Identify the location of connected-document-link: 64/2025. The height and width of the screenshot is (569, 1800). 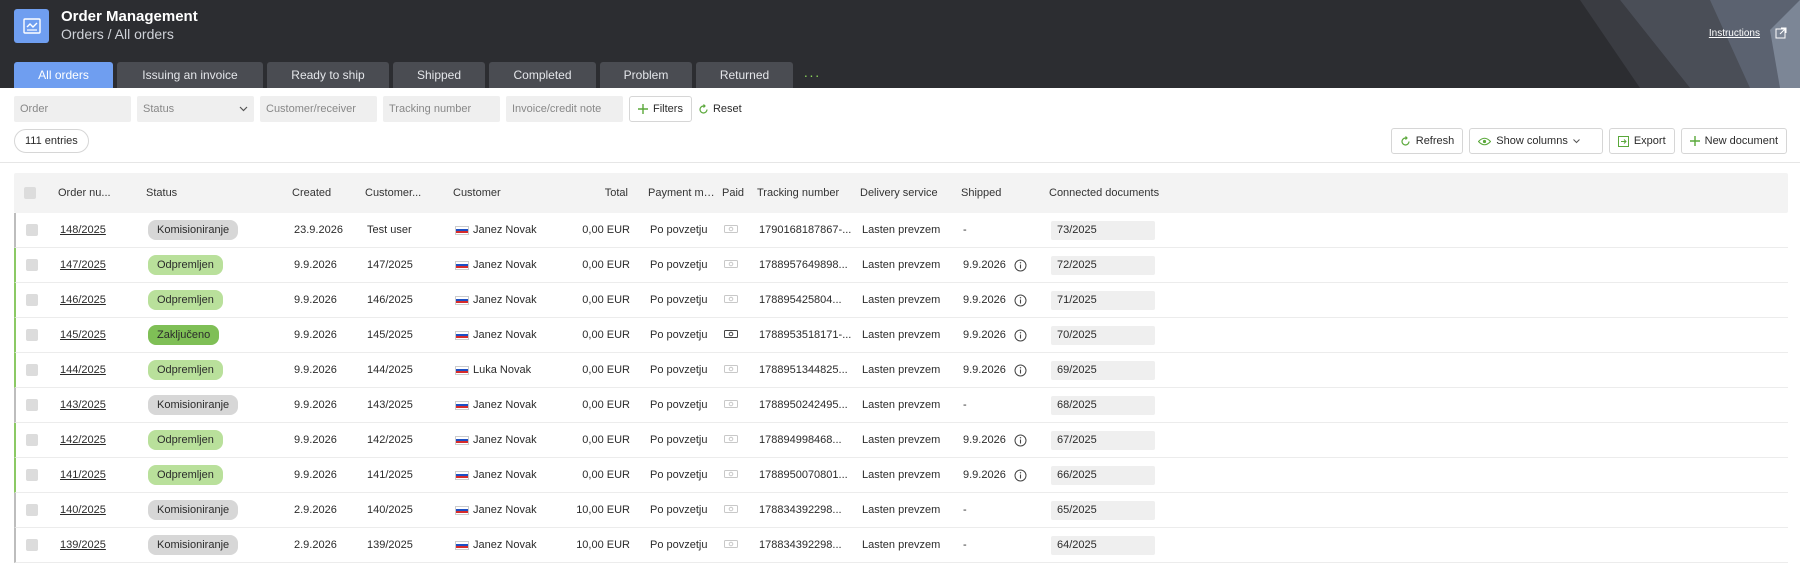
(1103, 545).